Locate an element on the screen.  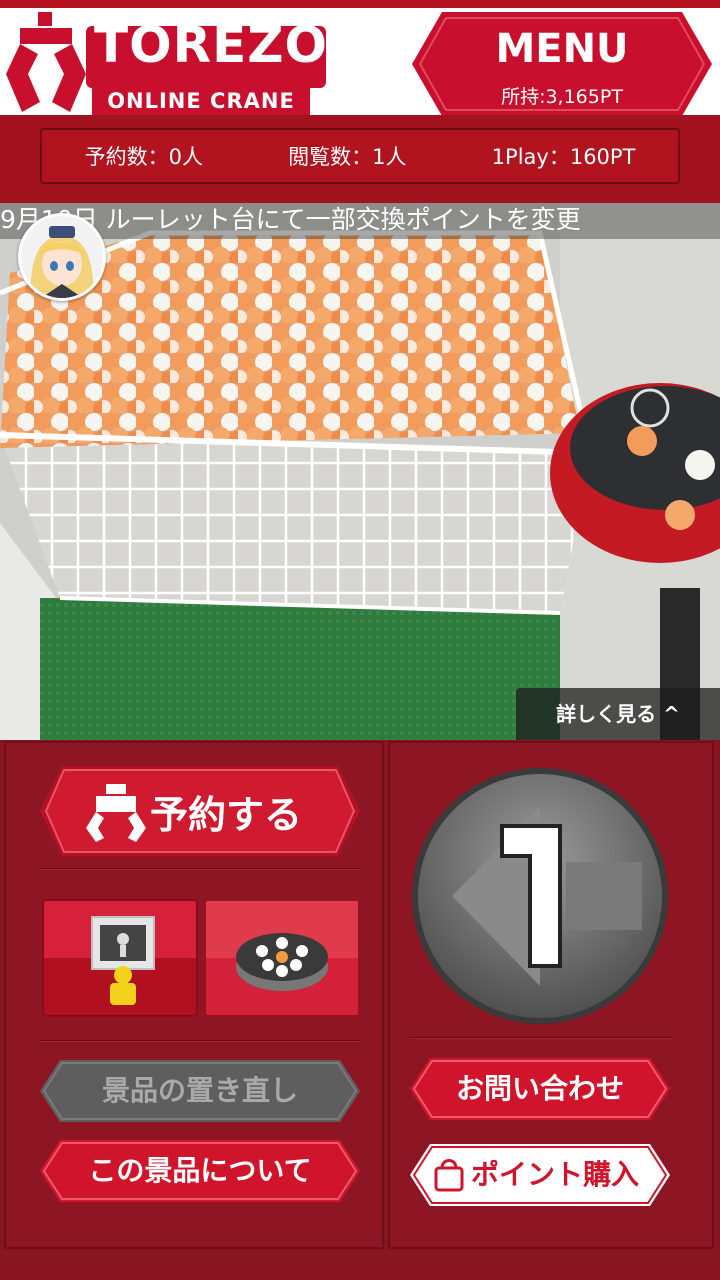
buy-points-label: ポイント購入 is located at coordinates (554, 1174).